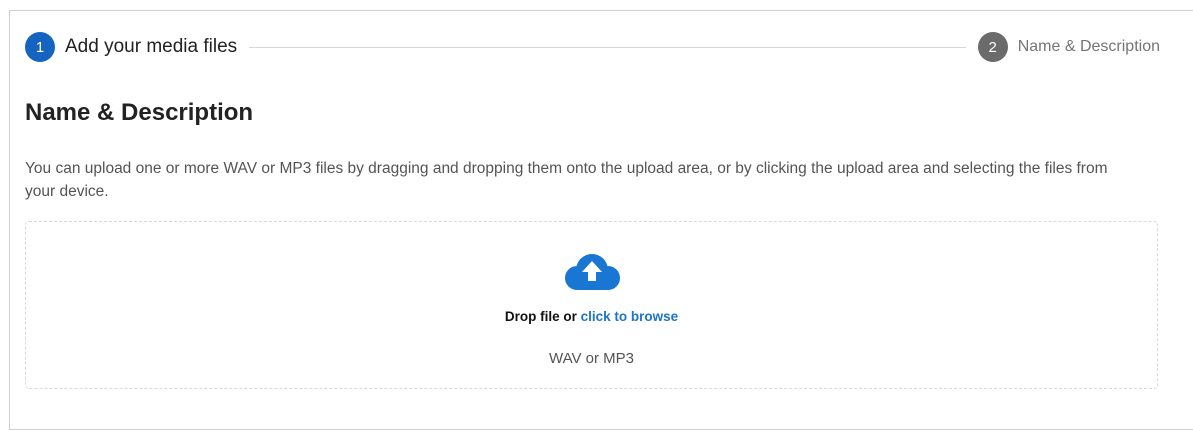 This screenshot has width=1193, height=430. Describe the element at coordinates (151, 46) in the screenshot. I see `step-1-label: Add your media files` at that location.